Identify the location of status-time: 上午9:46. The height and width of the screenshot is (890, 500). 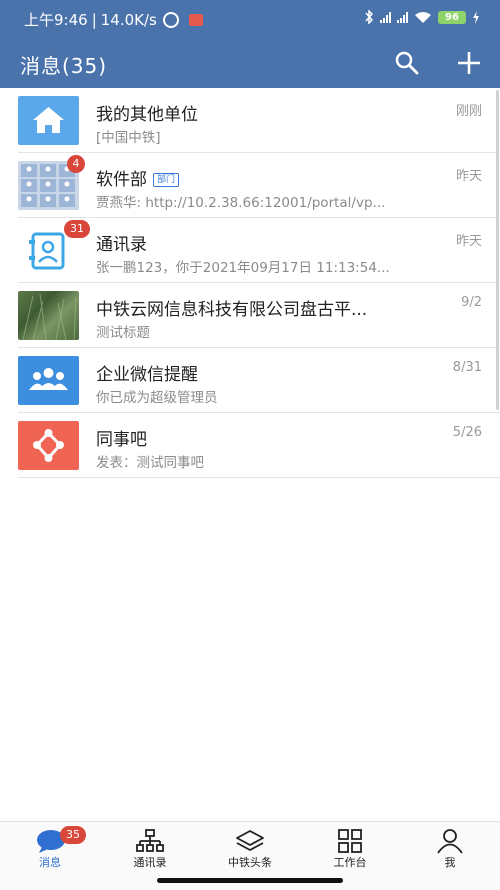
(56, 20).